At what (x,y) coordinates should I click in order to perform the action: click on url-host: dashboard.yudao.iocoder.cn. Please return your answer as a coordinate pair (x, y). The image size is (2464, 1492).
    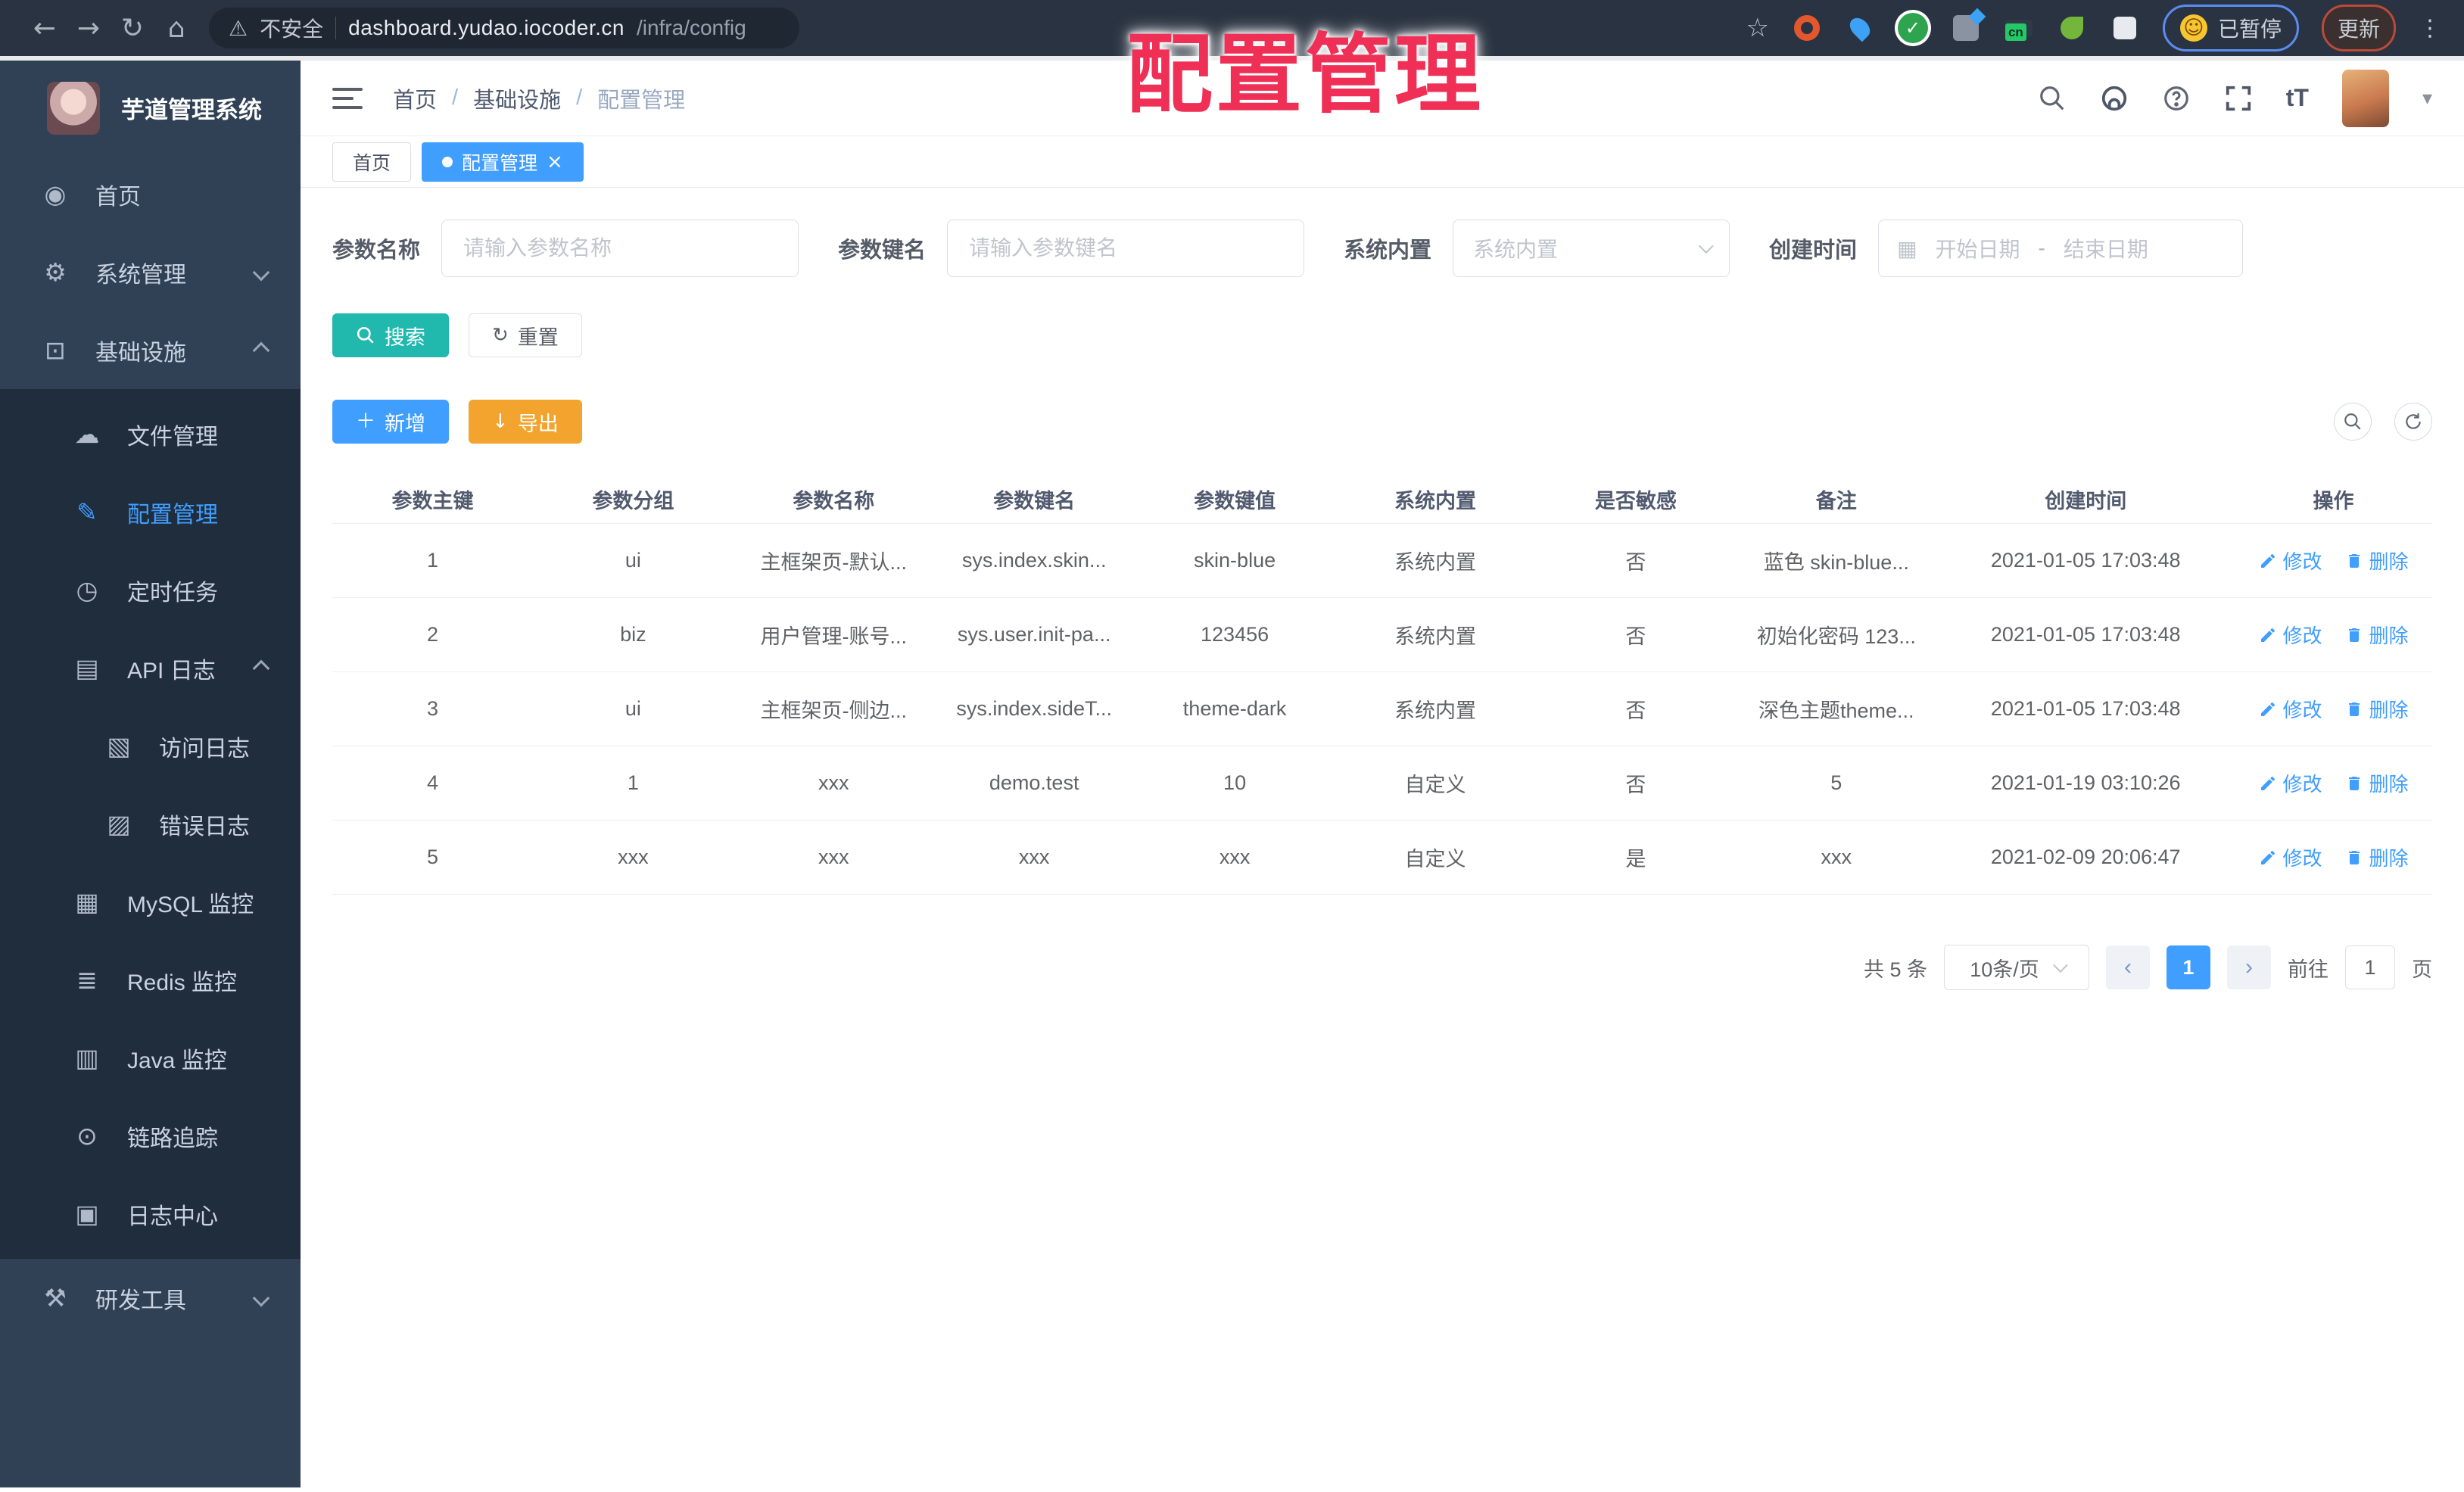
    Looking at the image, I should click on (486, 27).